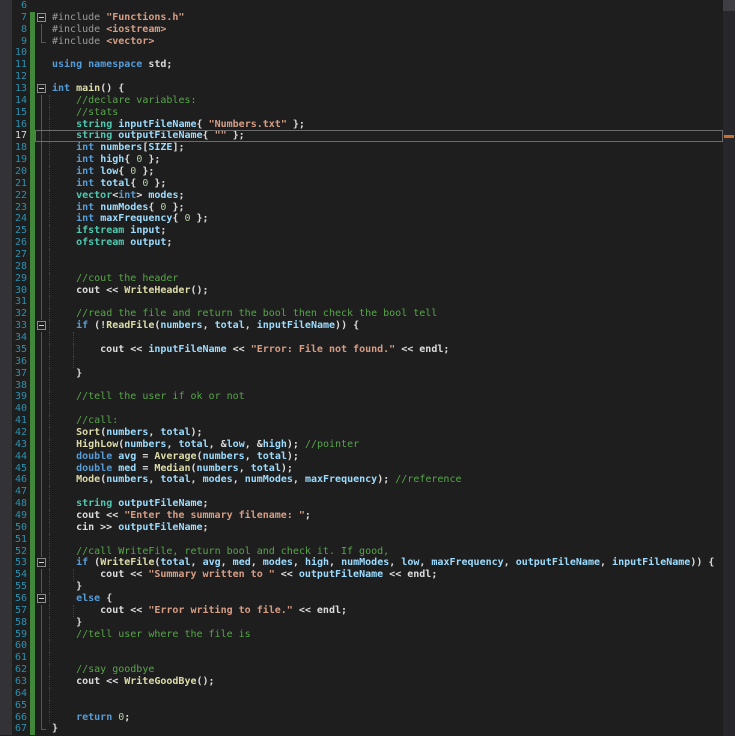 The height and width of the screenshot is (736, 735). What do you see at coordinates (21, 445) in the screenshot?
I see `line-number: 43` at bounding box center [21, 445].